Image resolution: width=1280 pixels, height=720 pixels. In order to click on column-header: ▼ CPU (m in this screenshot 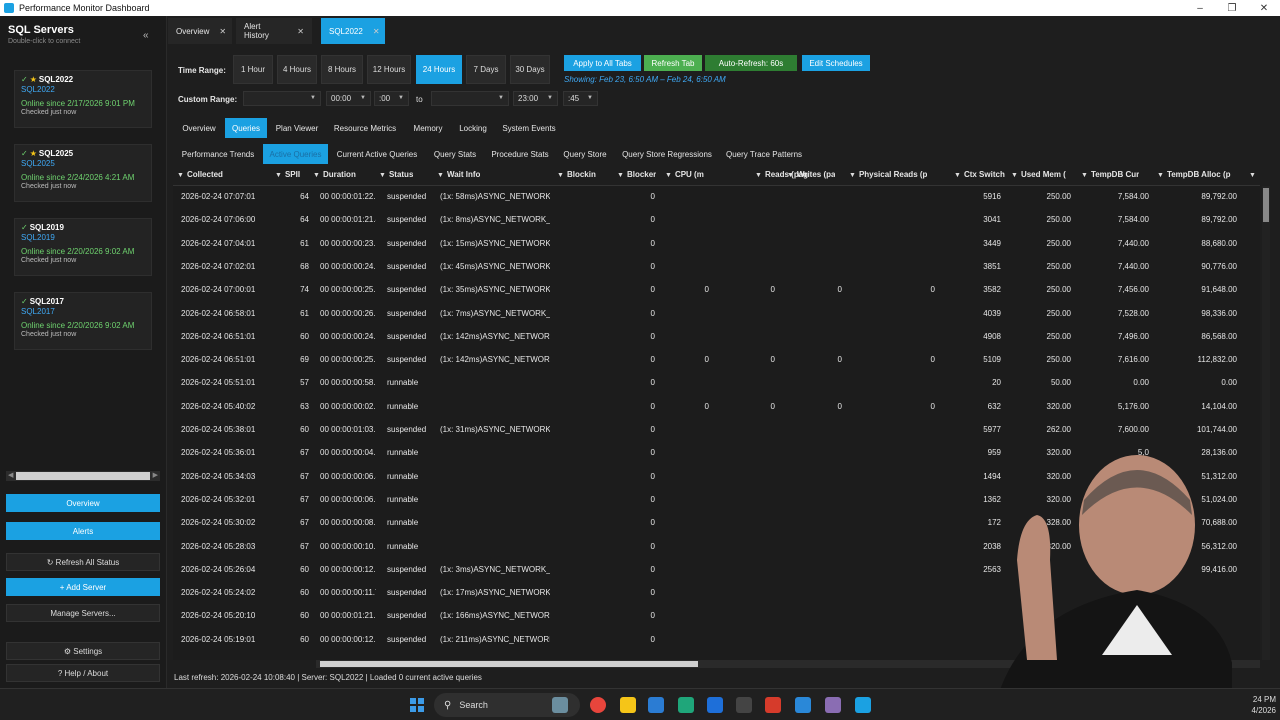, I will do `click(684, 174)`.